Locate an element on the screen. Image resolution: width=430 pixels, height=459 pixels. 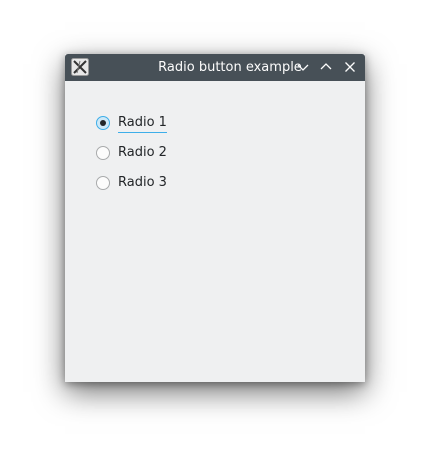
radio-1-indicator is located at coordinates (103, 123).